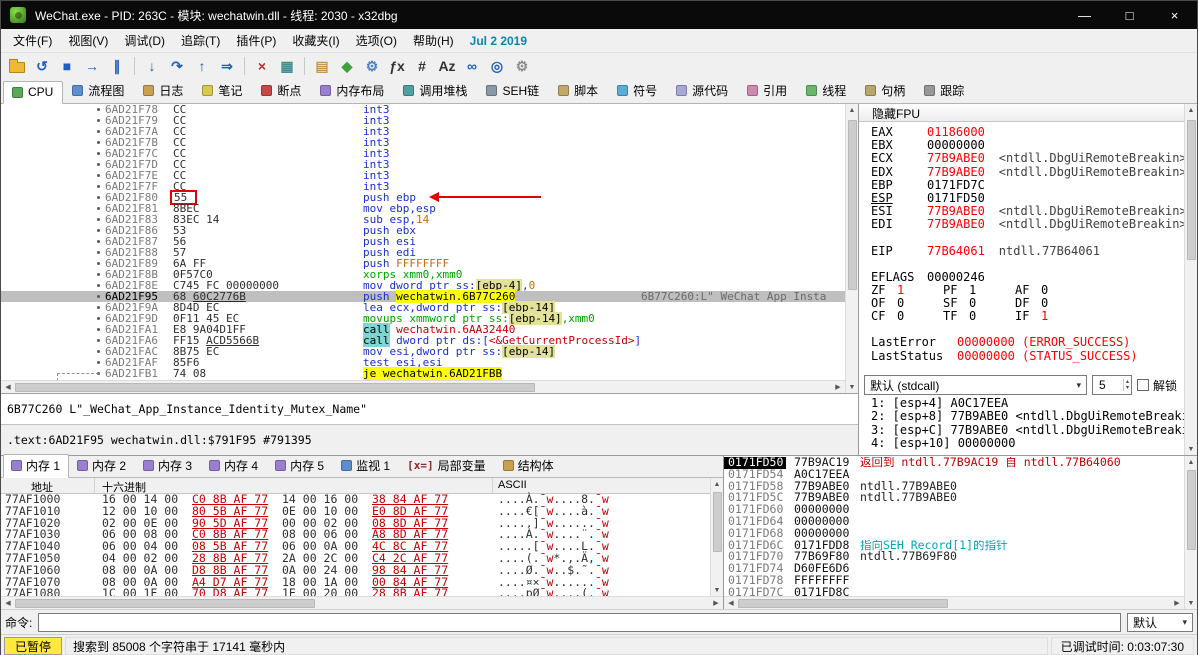 The width and height of the screenshot is (1198, 655). Describe the element at coordinates (433, 40) in the screenshot. I see `menu-item: 帮助(H)` at that location.